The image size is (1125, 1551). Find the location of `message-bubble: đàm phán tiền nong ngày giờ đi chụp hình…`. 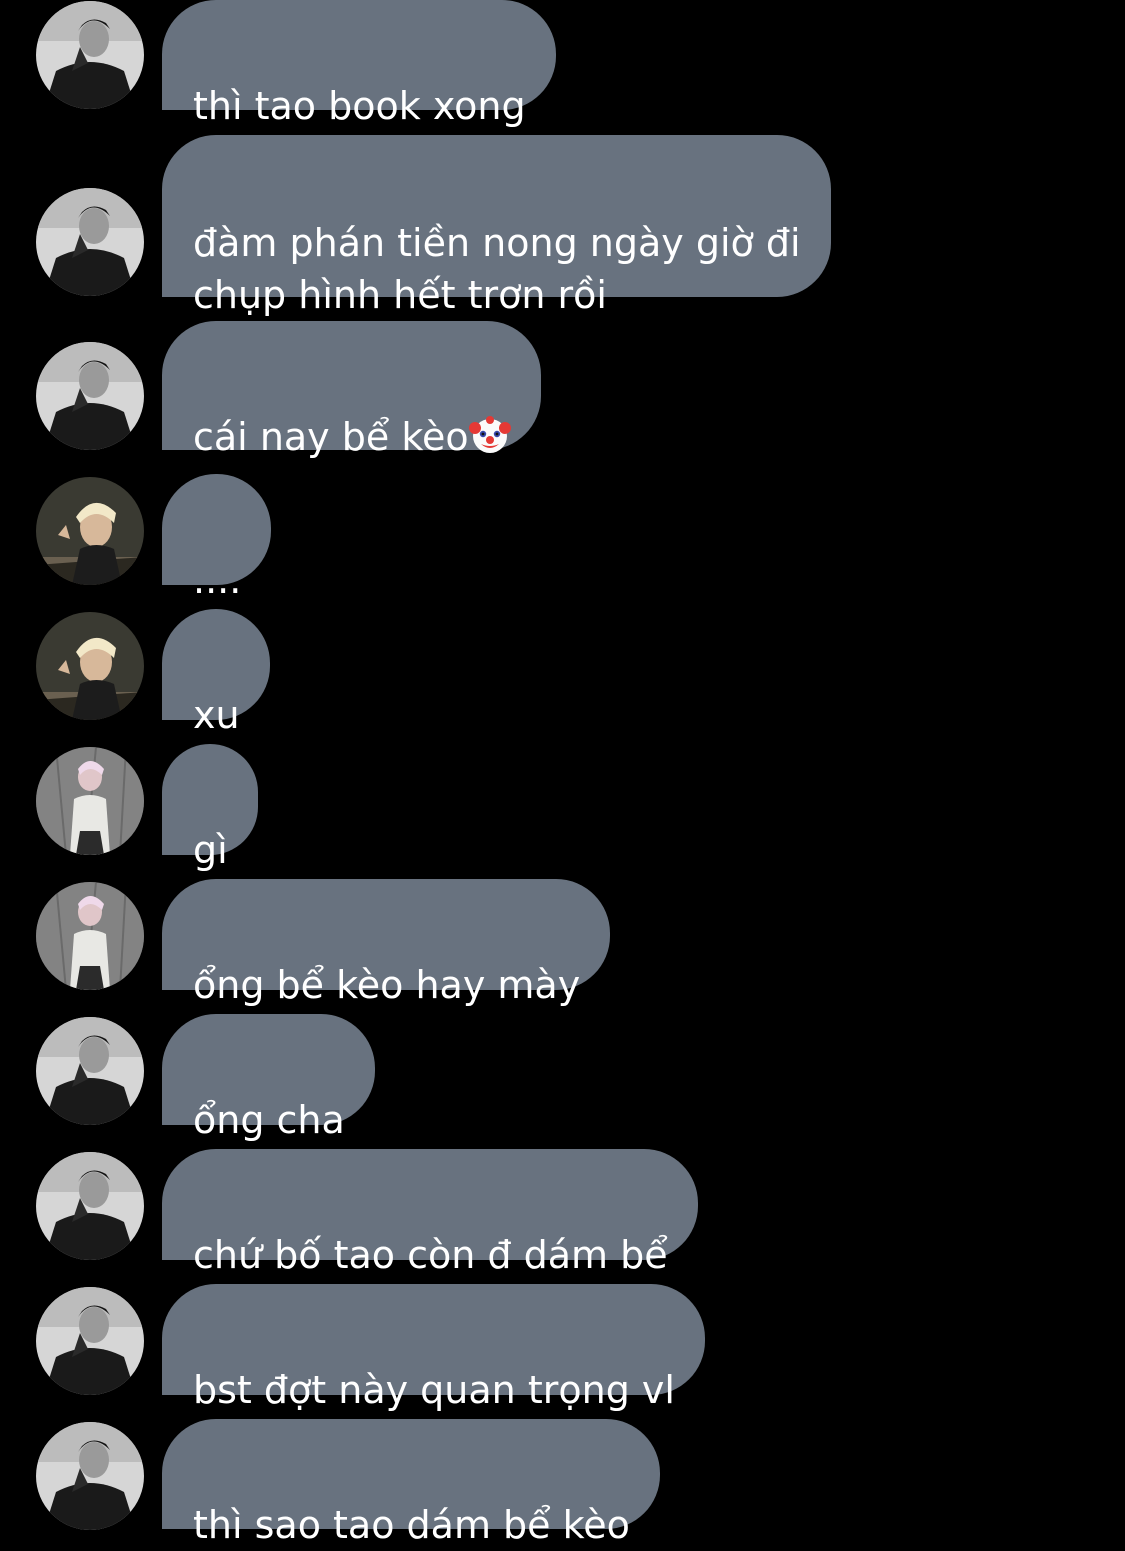

message-bubble: đàm phán tiền nong ngày giờ đi chụp hình… is located at coordinates (496, 226).